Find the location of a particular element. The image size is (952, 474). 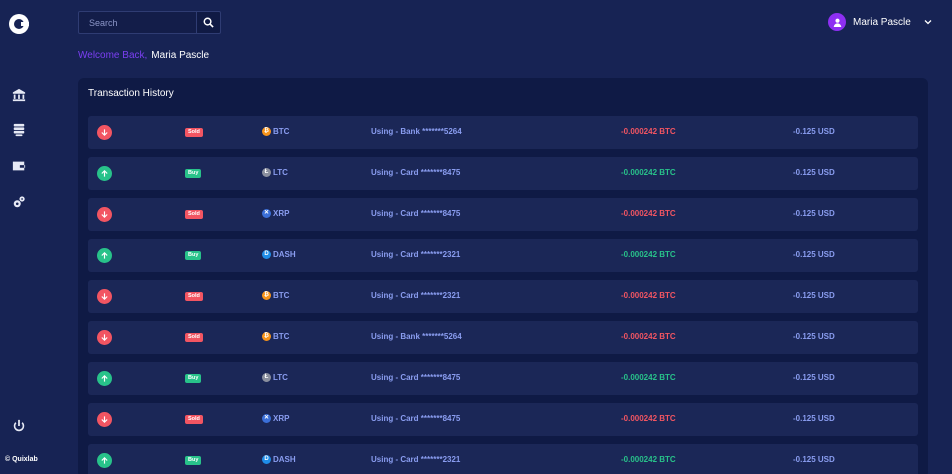

logo-icon is located at coordinates (19, 24).